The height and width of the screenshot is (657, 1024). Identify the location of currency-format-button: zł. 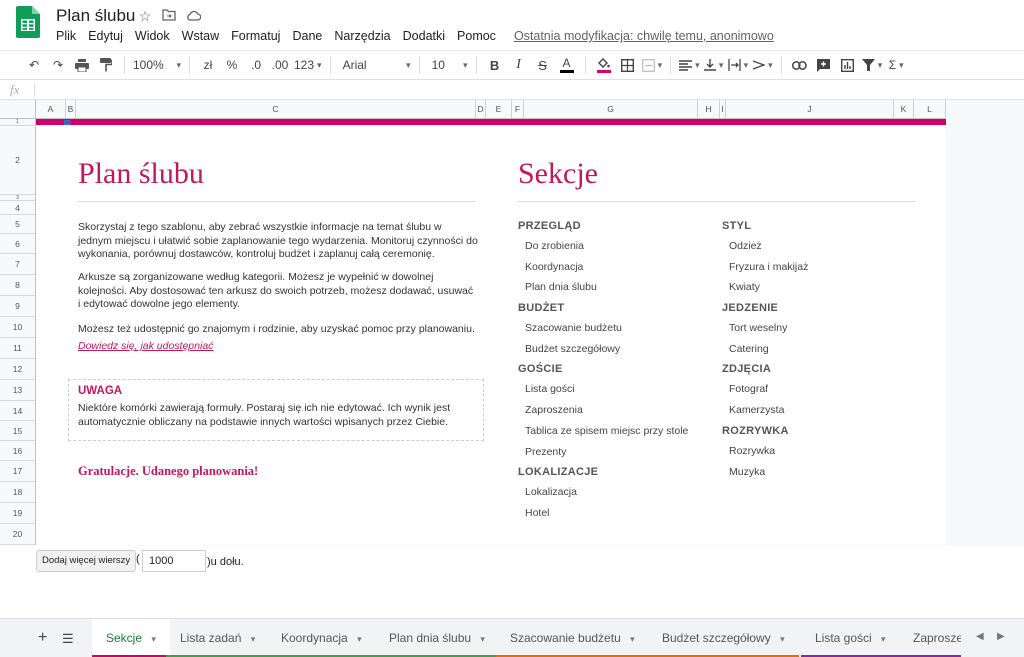
(208, 65).